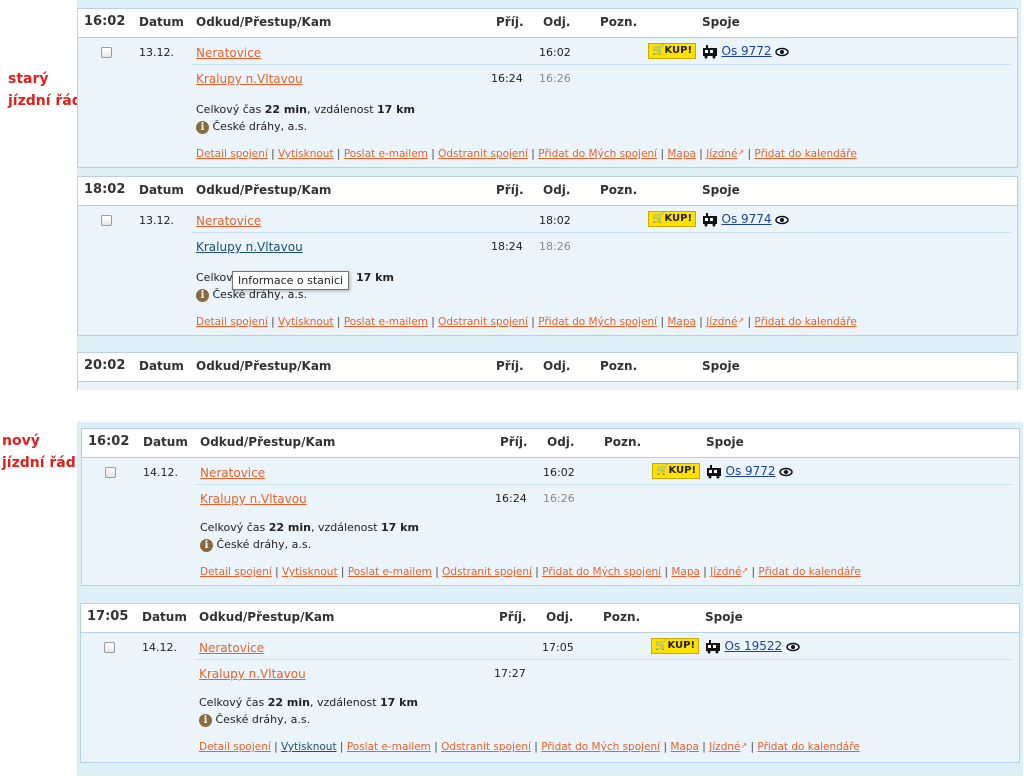  I want to click on old-label-line1: starý, so click(28, 79).